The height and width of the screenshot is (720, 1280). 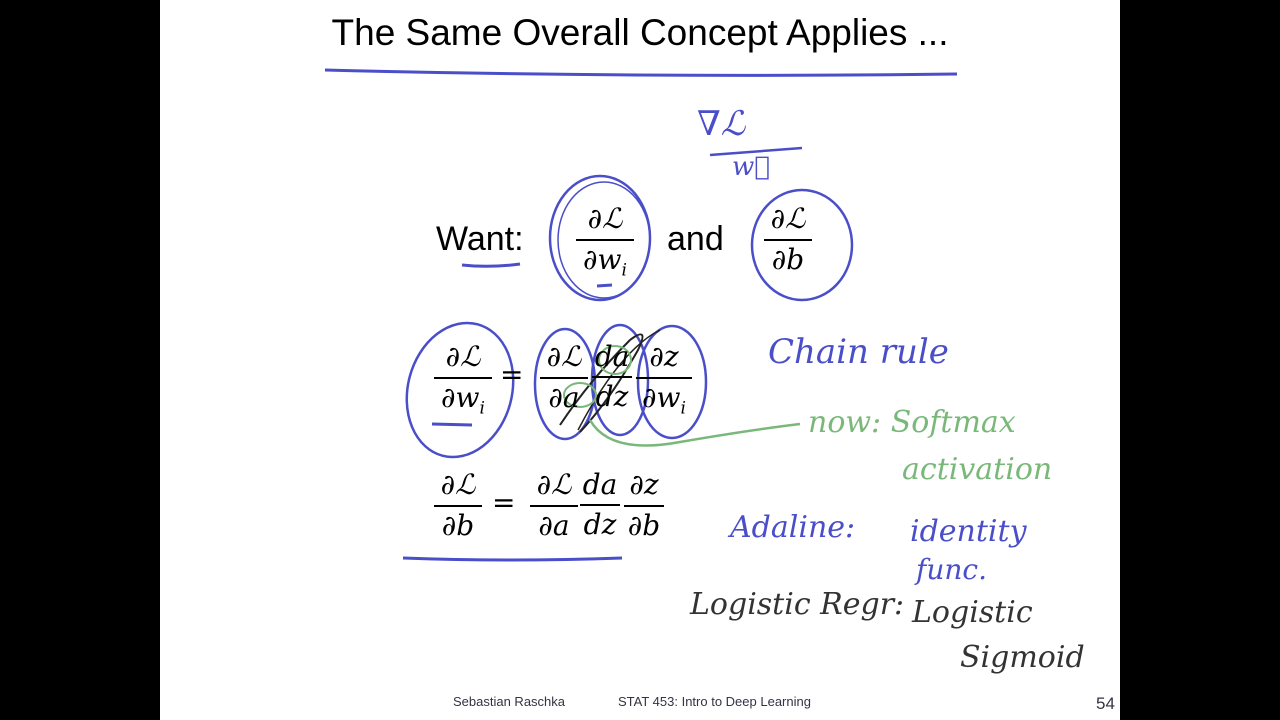 I want to click on rhs-b-dL-da: ∂ℒ ∂a, so click(x=554, y=506).